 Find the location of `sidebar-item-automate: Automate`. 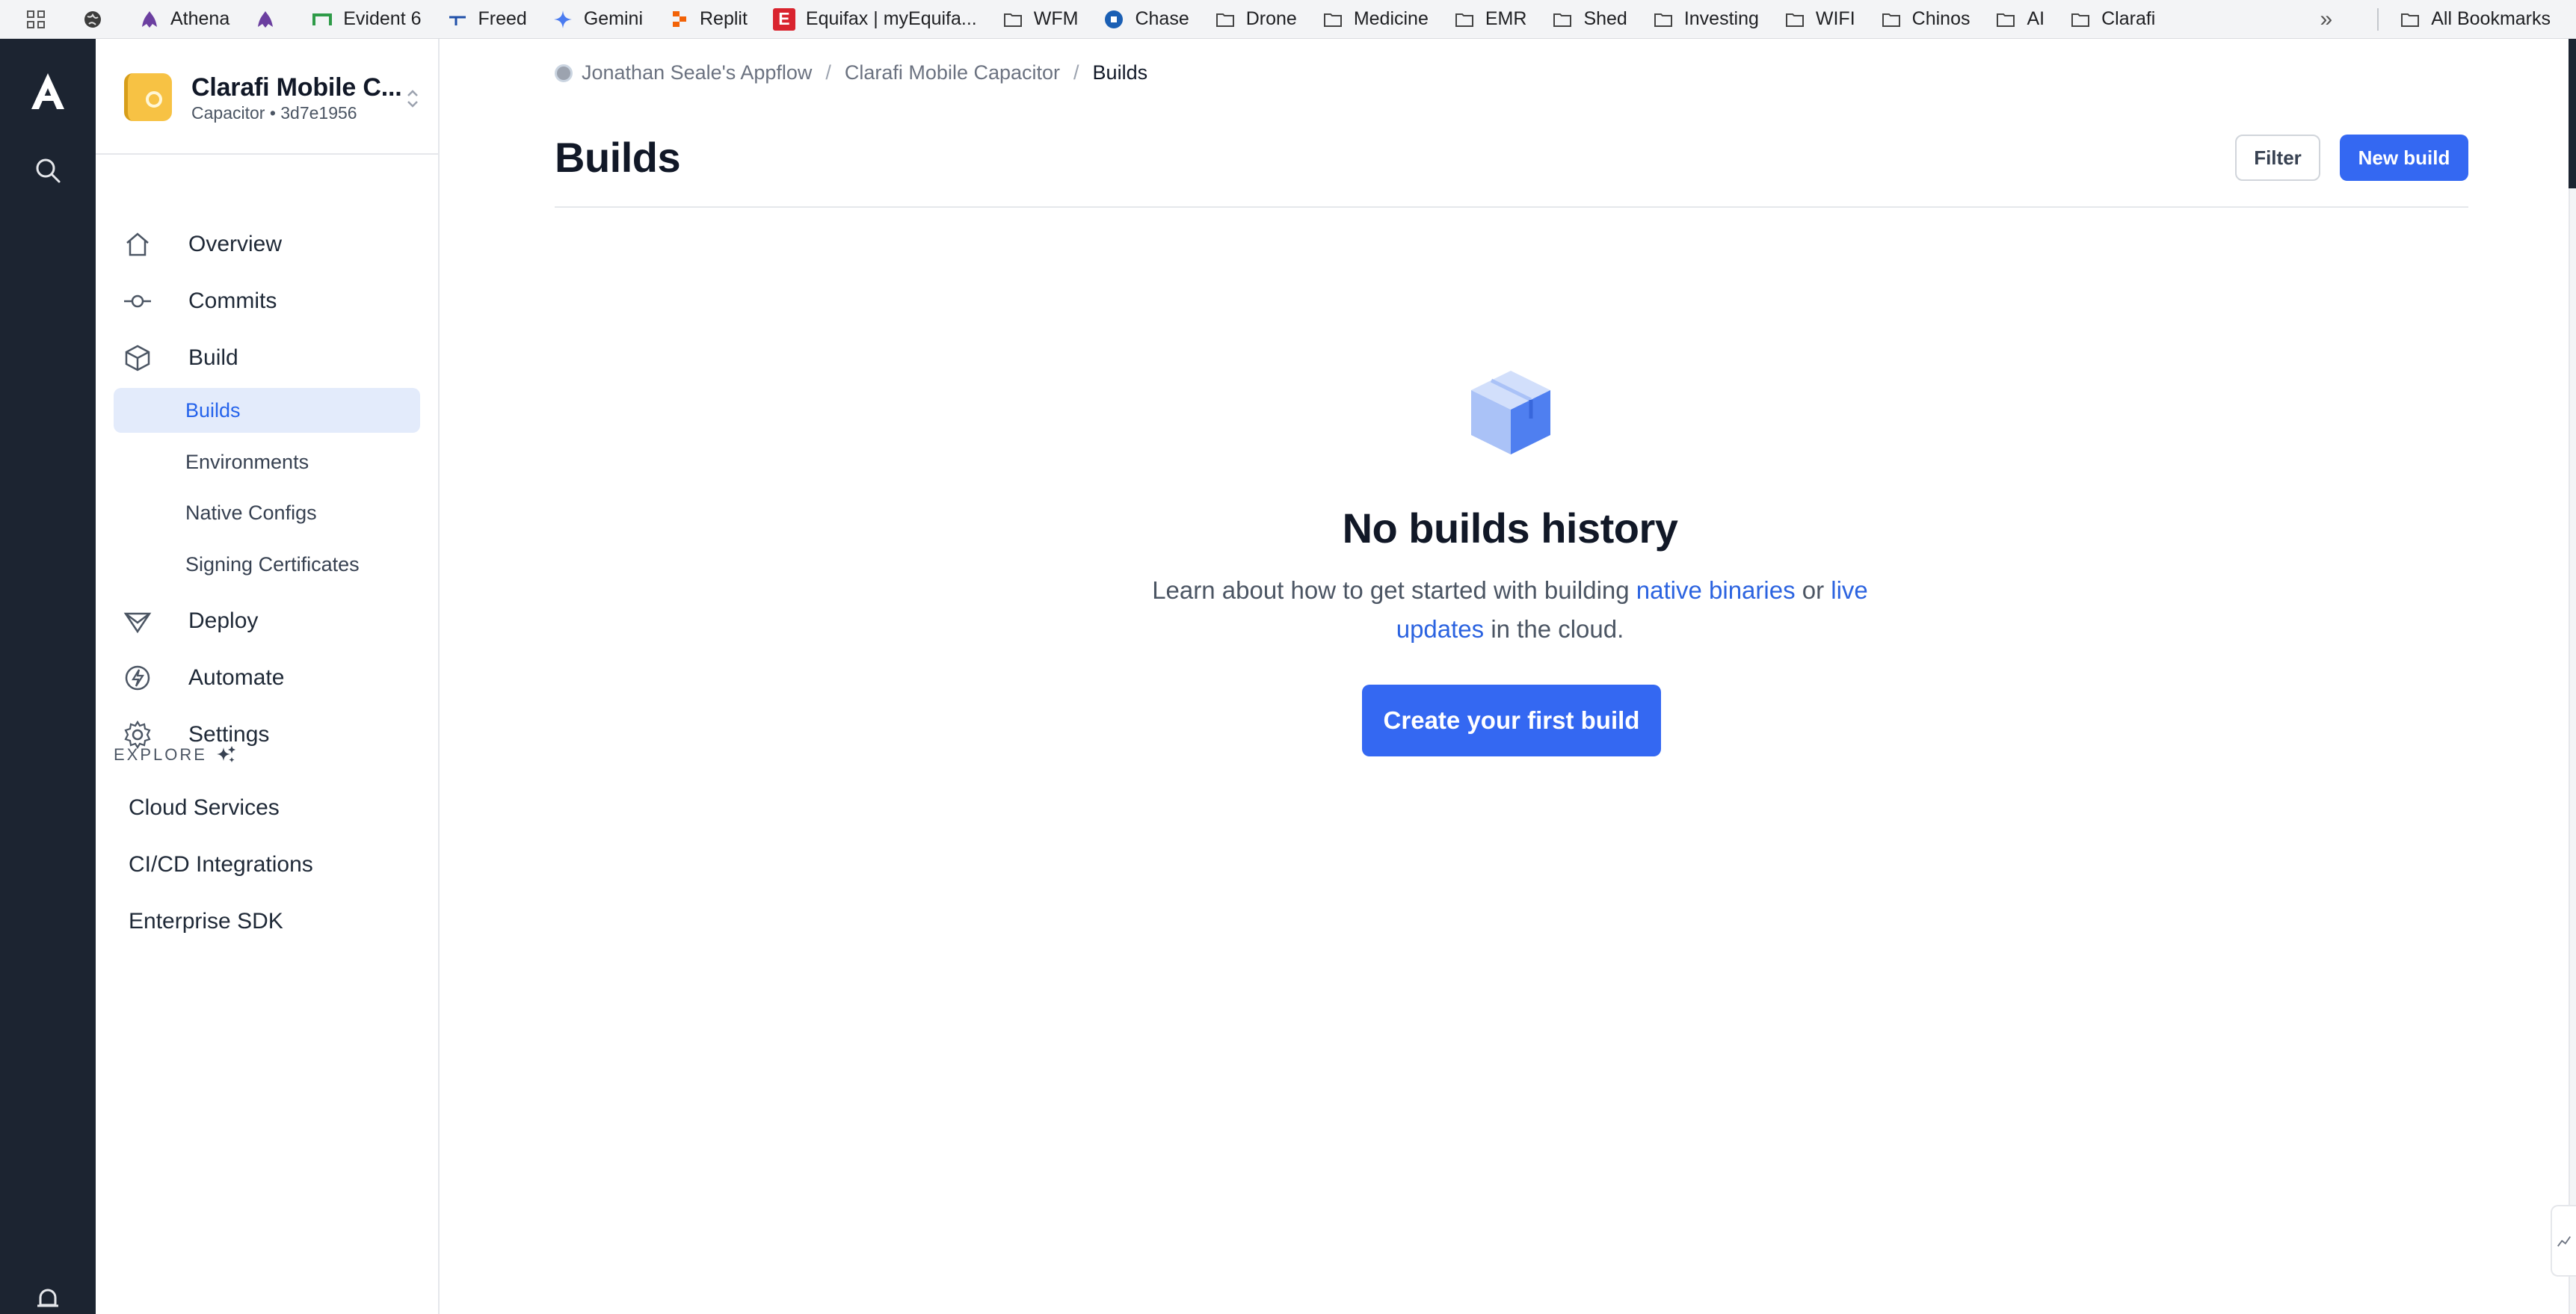

sidebar-item-automate: Automate is located at coordinates (272, 678).